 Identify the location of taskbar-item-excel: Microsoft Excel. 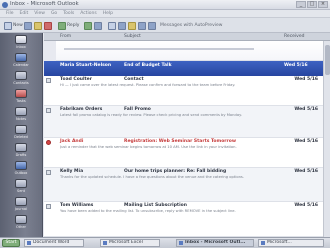
(130, 243).